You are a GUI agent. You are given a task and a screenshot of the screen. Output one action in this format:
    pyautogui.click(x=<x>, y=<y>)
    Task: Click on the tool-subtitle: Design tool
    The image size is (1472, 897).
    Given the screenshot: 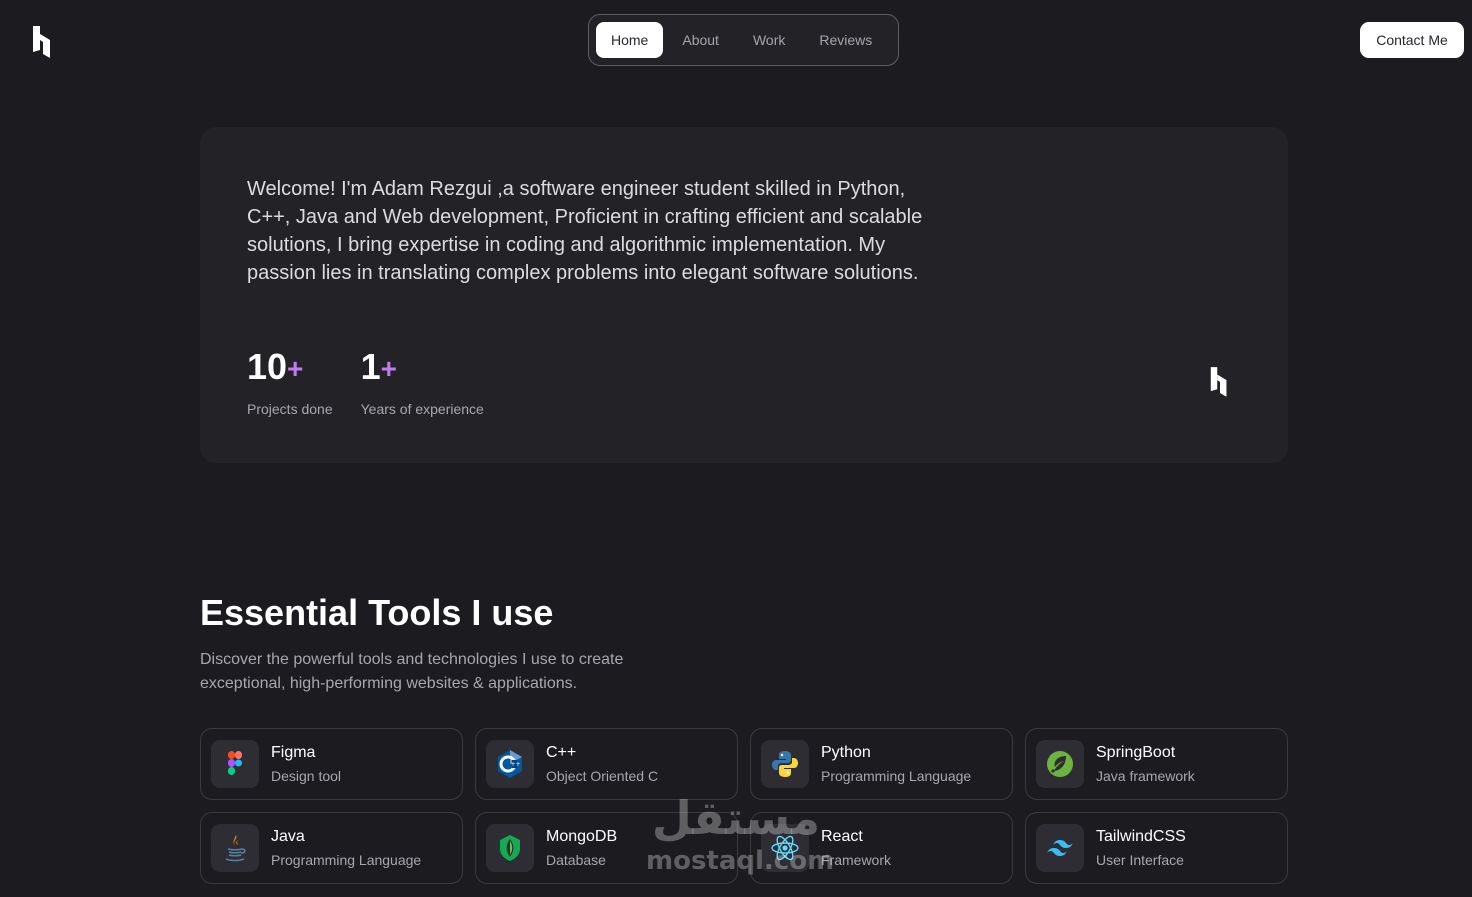 What is the action you would take?
    pyautogui.click(x=306, y=776)
    